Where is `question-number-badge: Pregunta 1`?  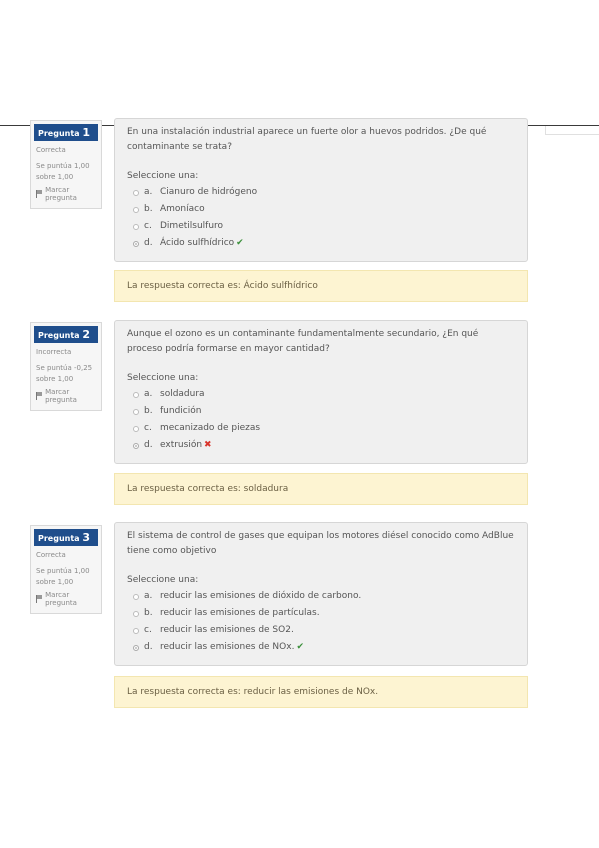 question-number-badge: Pregunta 1 is located at coordinates (66, 132).